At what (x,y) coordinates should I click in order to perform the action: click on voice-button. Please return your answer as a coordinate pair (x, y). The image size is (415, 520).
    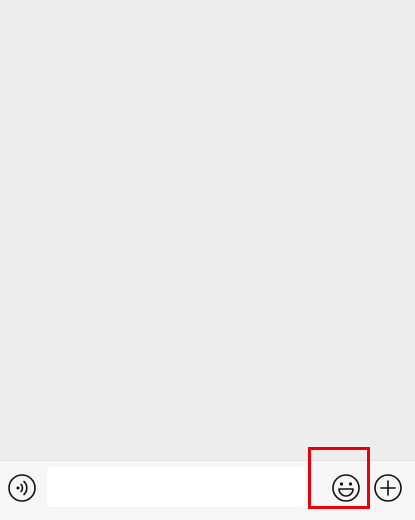
    Looking at the image, I should click on (22, 488).